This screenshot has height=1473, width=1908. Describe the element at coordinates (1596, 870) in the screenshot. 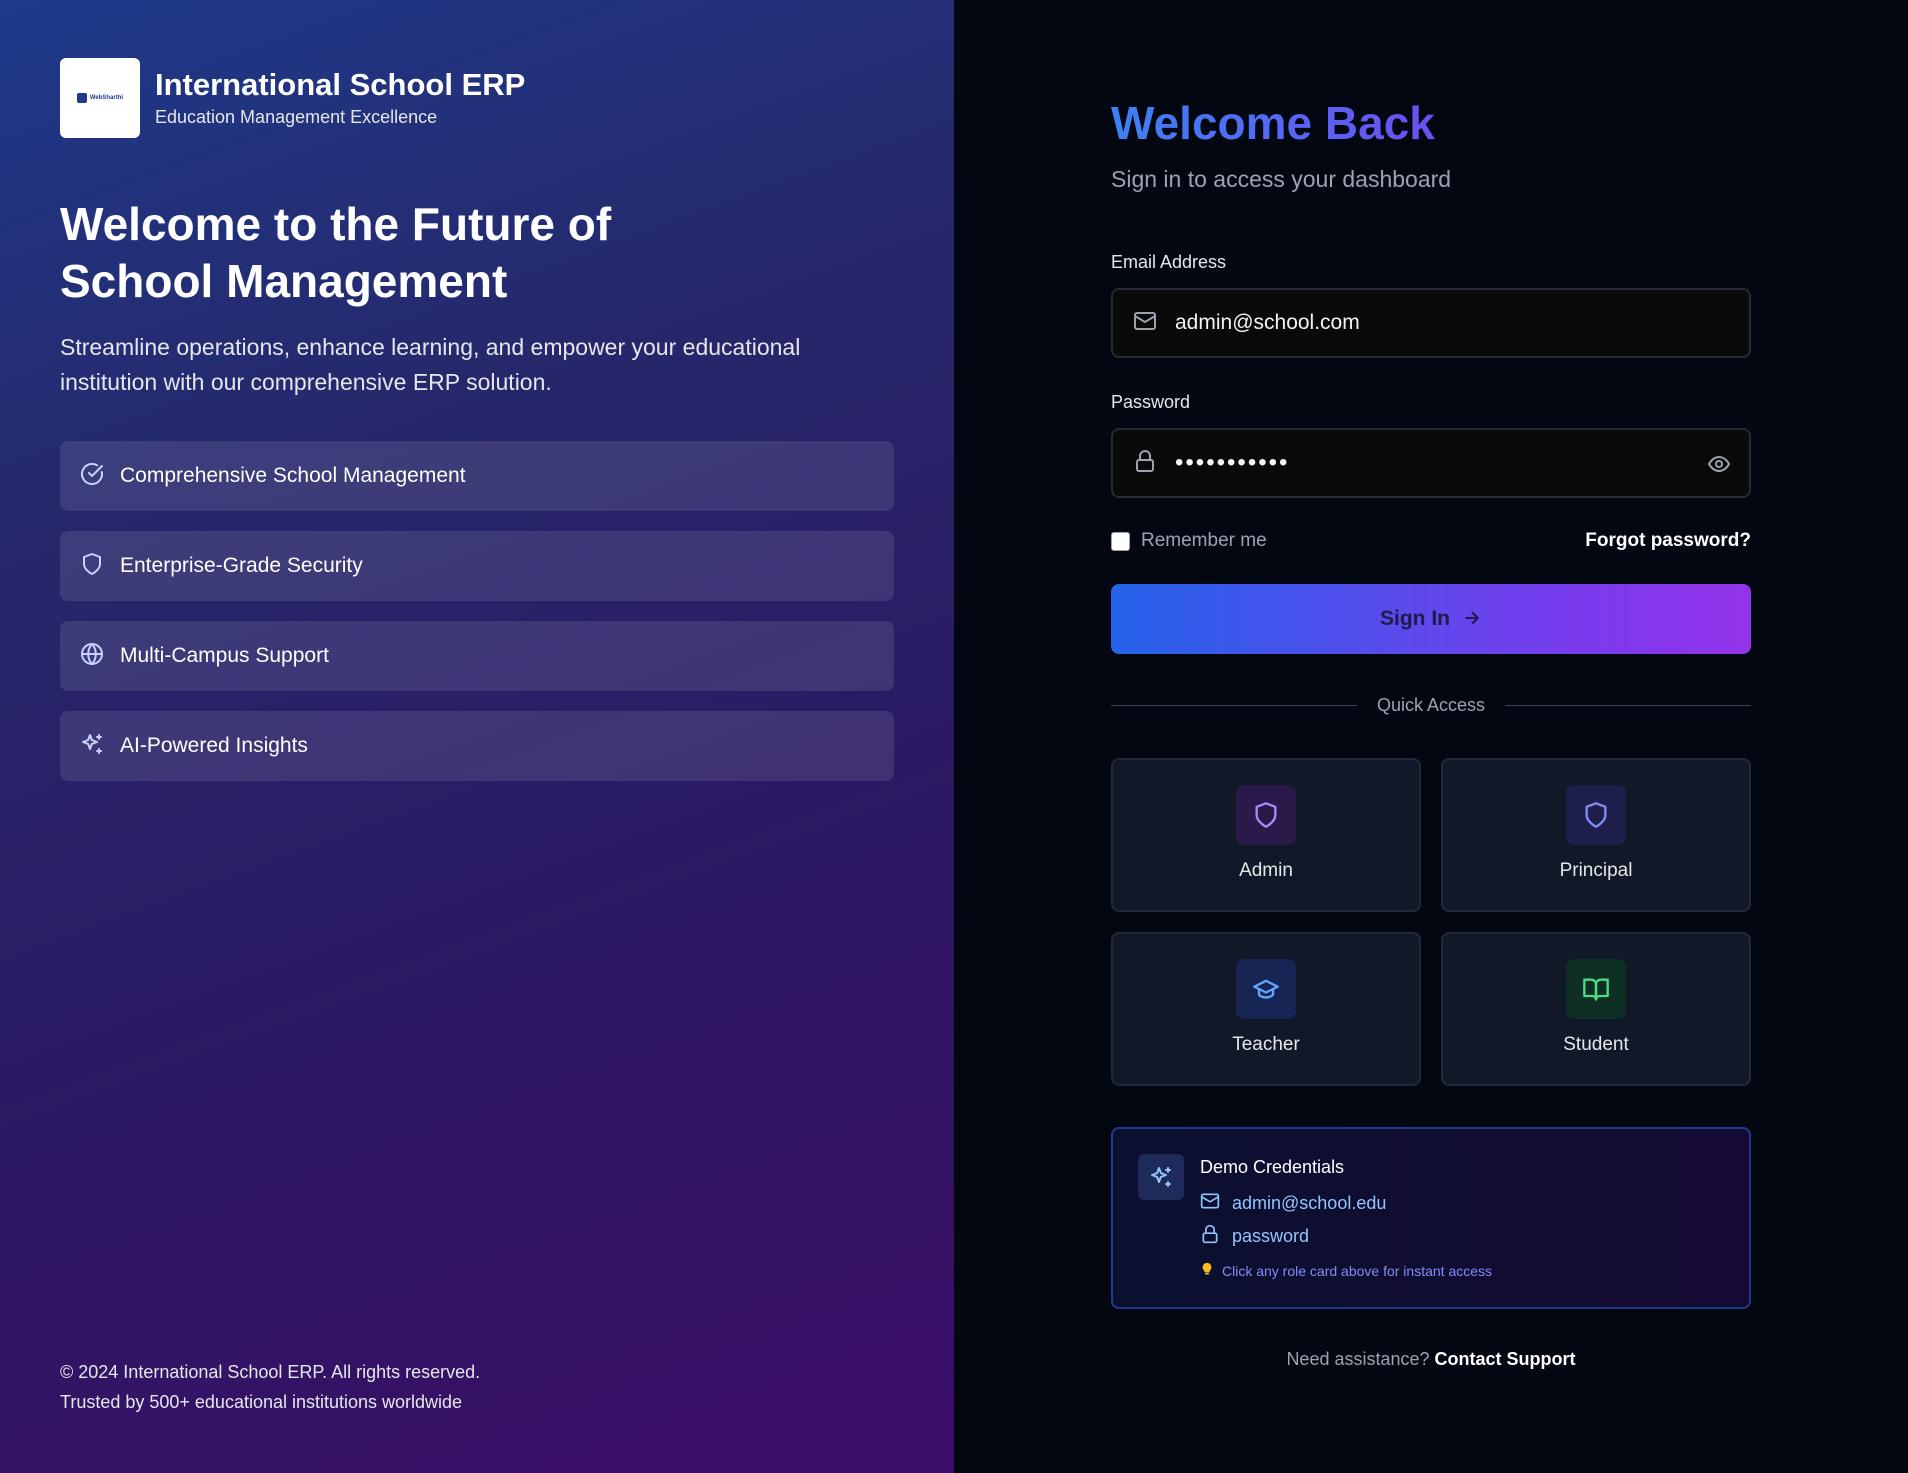

I see `role-label: Principal` at that location.